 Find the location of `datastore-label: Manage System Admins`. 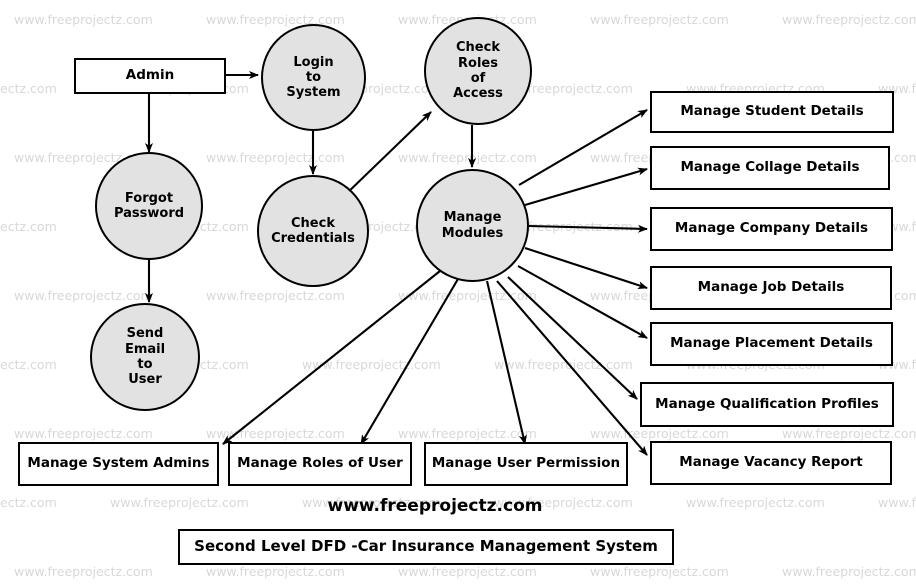

datastore-label: Manage System Admins is located at coordinates (118, 463).